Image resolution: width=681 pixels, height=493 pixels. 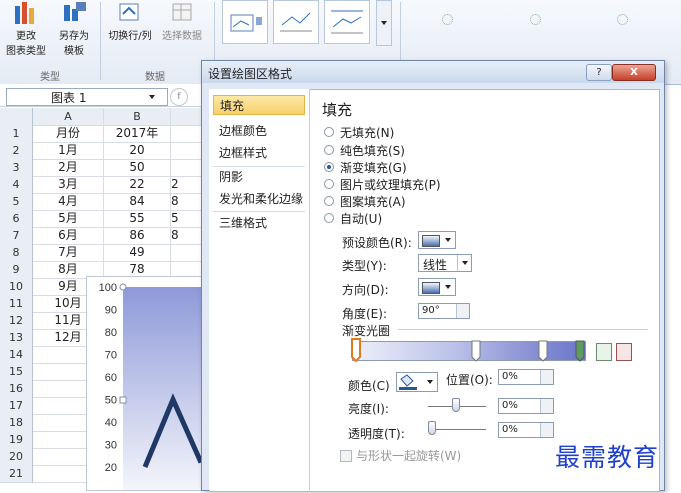 I want to click on row-header: 2, so click(x=16, y=151).